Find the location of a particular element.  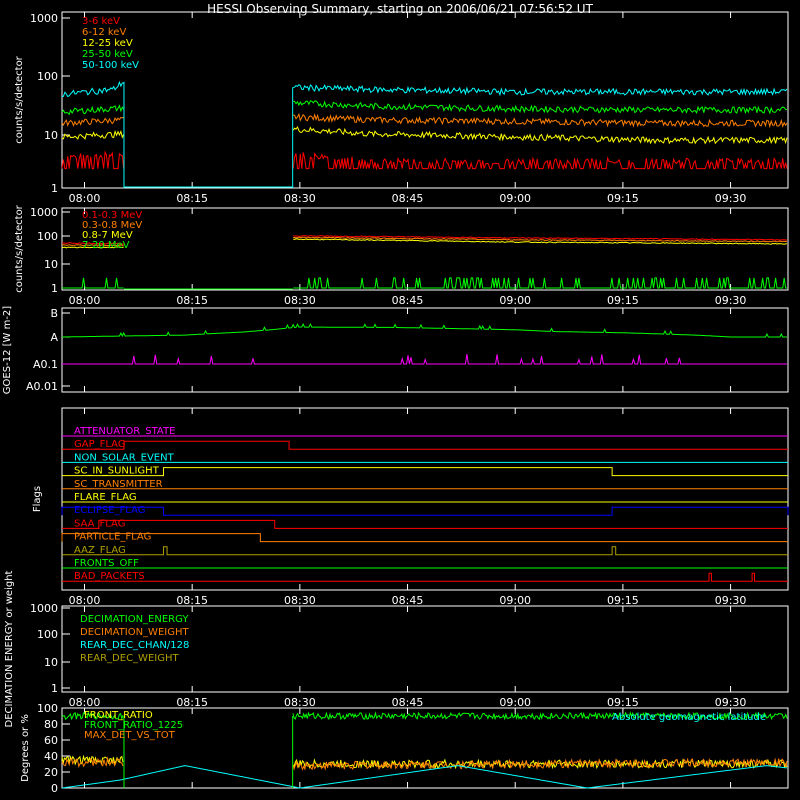

flag-label-bad-packets: BAD_PACKETS is located at coordinates (109, 576).